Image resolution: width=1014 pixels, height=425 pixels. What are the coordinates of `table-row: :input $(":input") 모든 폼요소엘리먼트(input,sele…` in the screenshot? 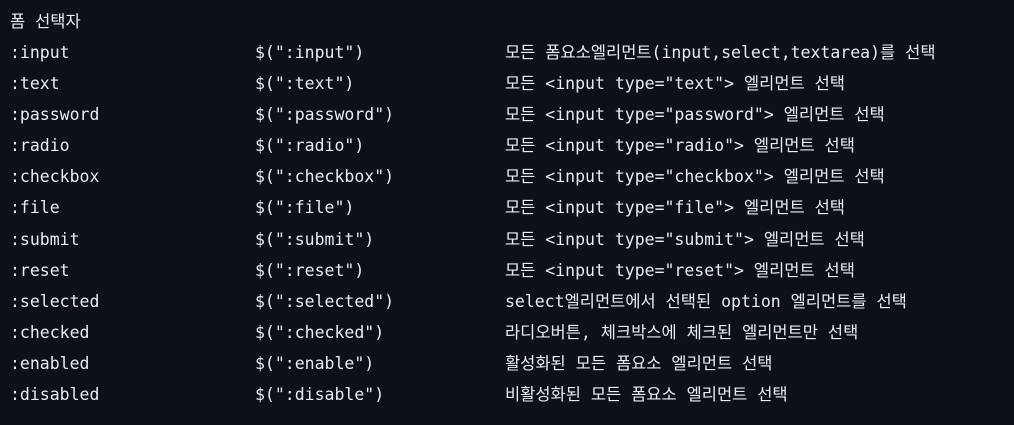 It's located at (512, 52).